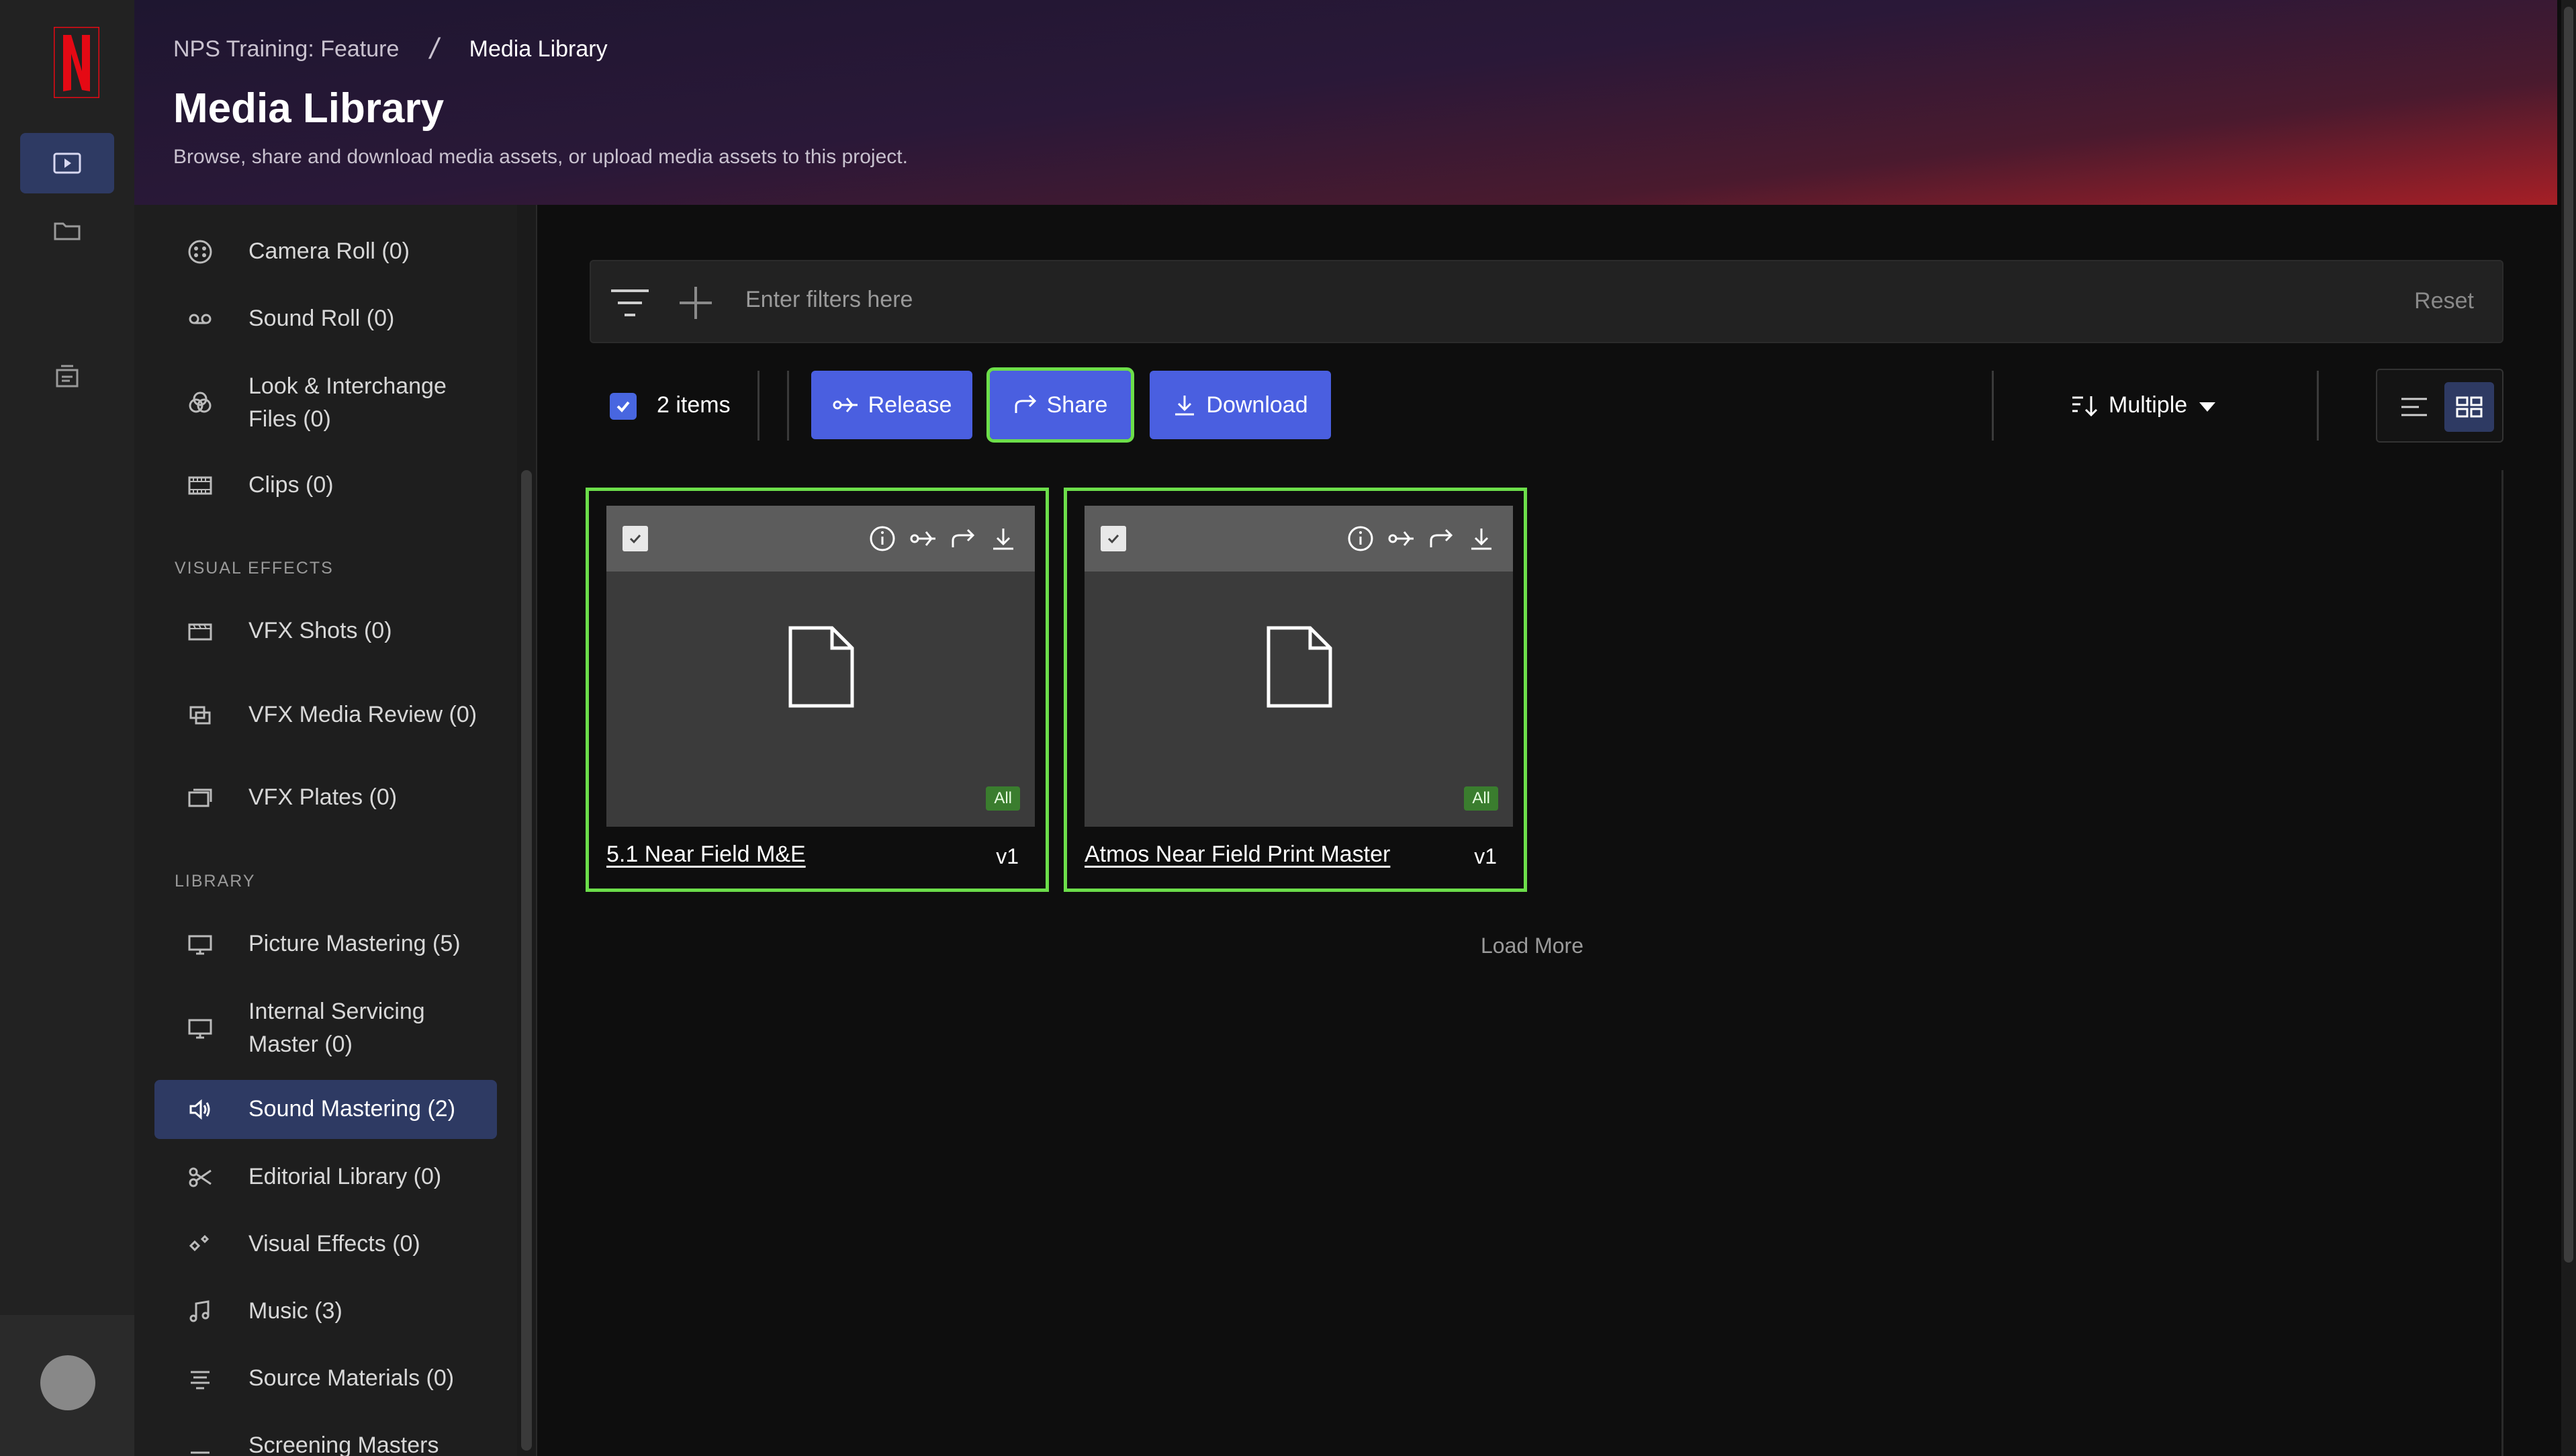 Image resolution: width=2576 pixels, height=1456 pixels. I want to click on sparkle-icon, so click(200, 1244).